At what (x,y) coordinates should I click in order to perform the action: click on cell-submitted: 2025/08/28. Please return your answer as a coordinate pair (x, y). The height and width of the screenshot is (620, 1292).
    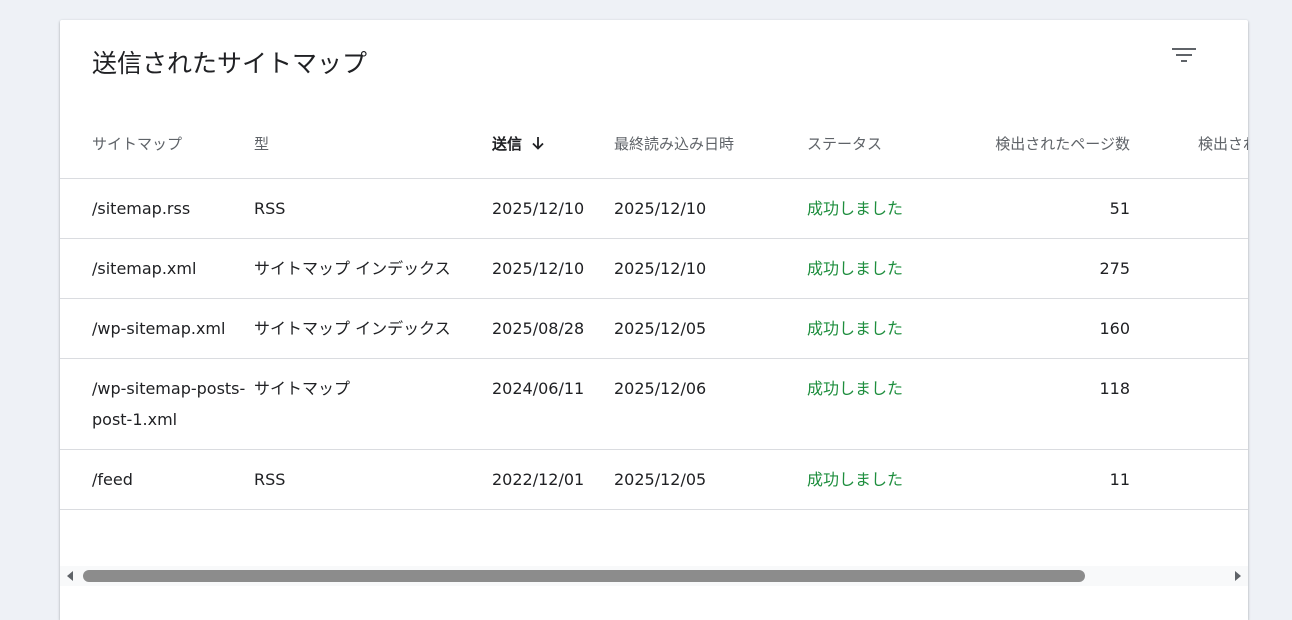
    Looking at the image, I should click on (553, 328).